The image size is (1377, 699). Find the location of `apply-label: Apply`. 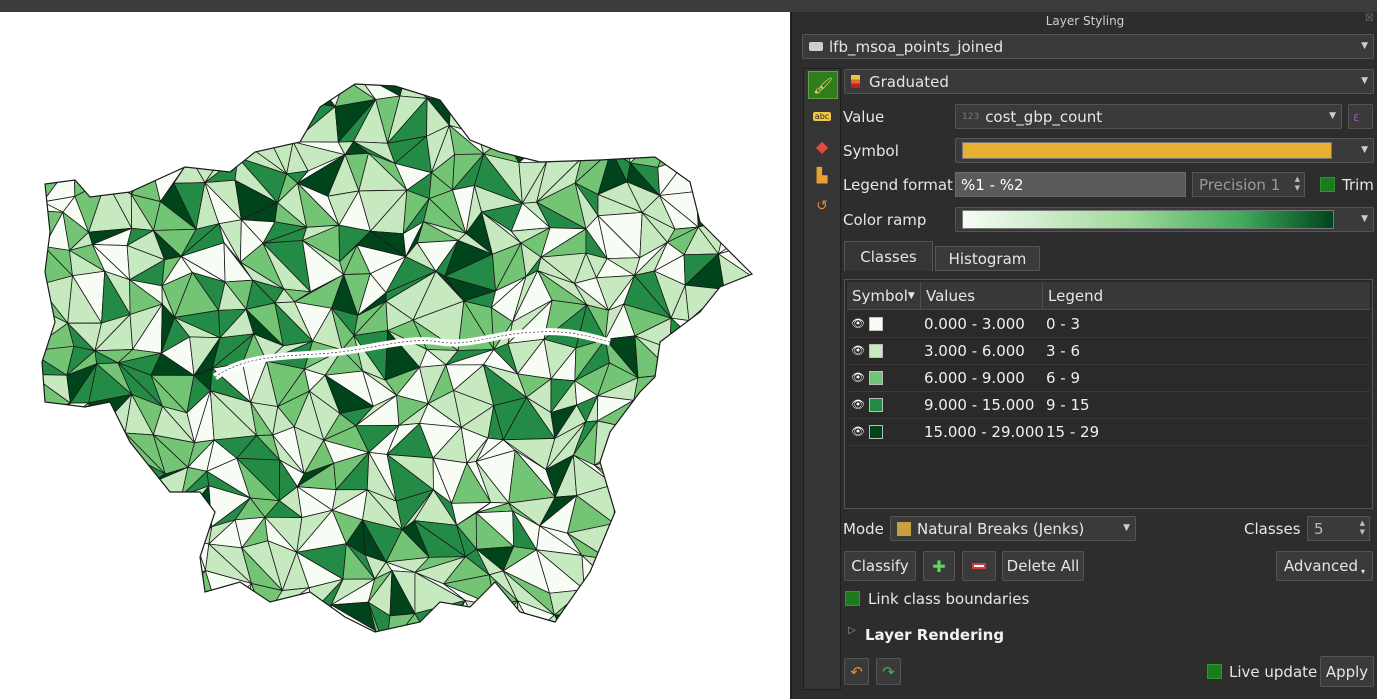

apply-label: Apply is located at coordinates (1347, 671).